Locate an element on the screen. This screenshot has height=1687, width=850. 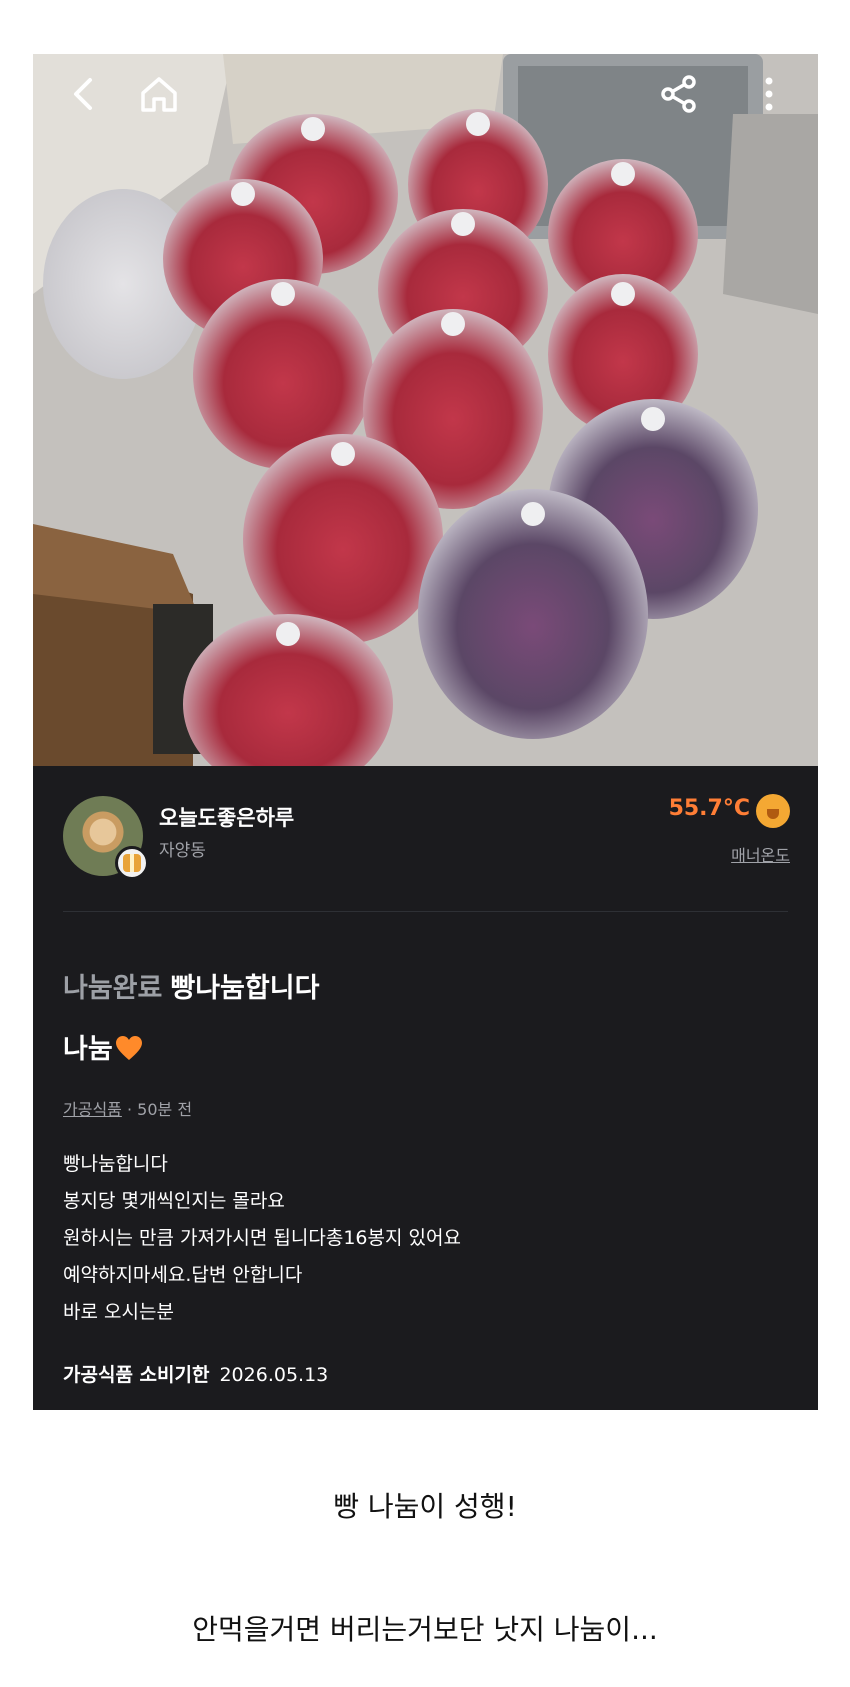
home-icon is located at coordinates (159, 94).